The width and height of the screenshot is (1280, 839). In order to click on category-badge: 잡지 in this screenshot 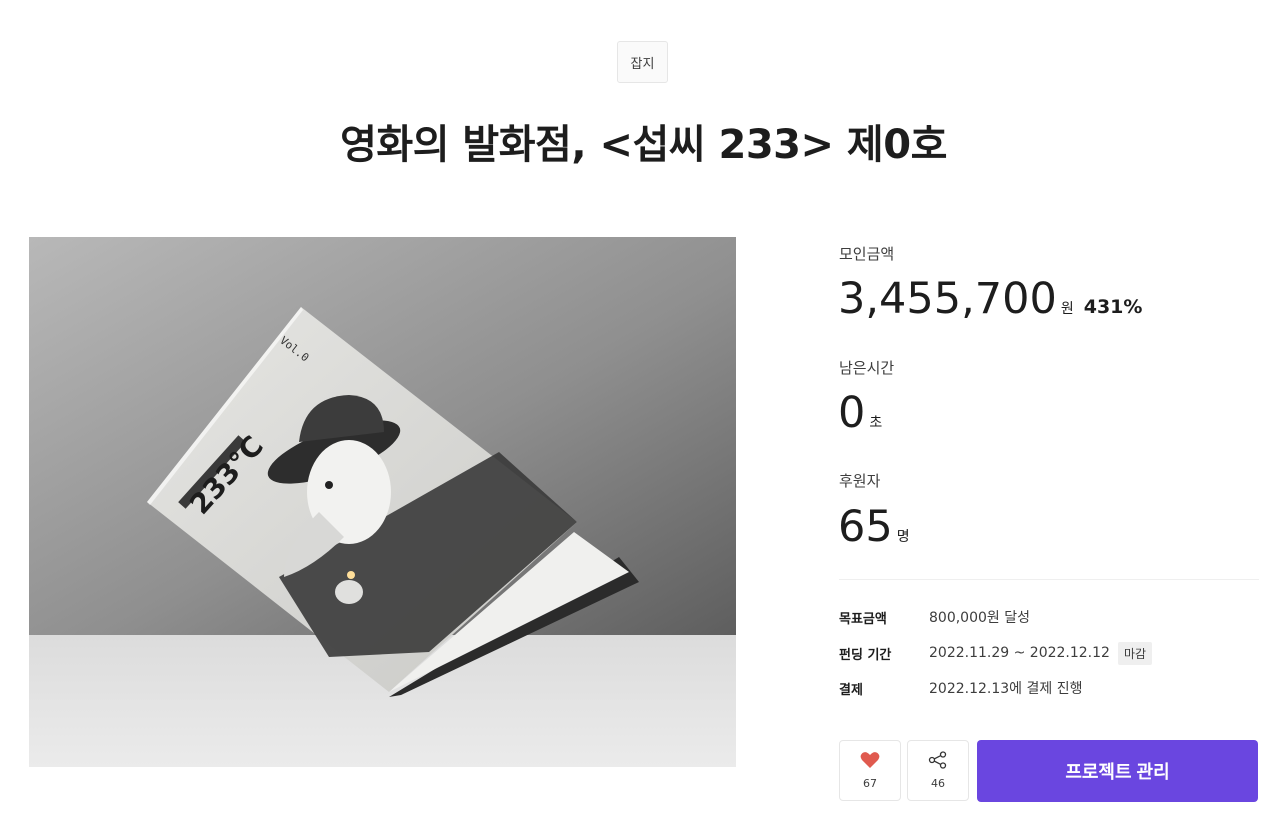, I will do `click(642, 62)`.